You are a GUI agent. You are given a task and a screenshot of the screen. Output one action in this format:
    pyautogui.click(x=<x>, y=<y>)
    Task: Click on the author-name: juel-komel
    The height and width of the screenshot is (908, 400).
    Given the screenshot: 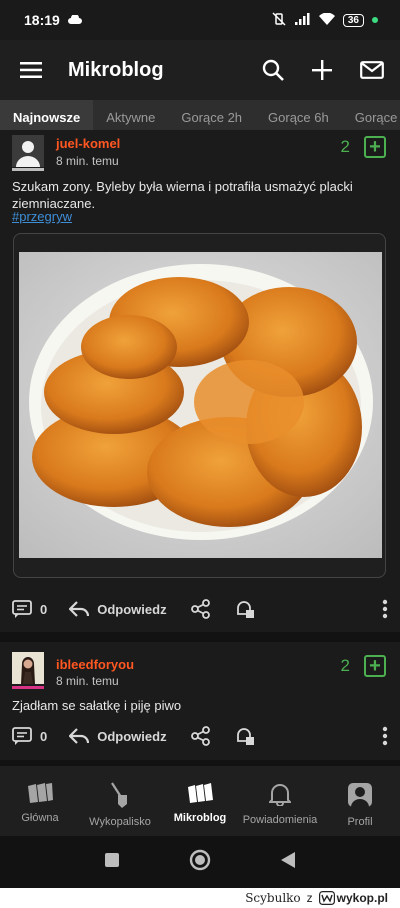 What is the action you would take?
    pyautogui.click(x=88, y=143)
    